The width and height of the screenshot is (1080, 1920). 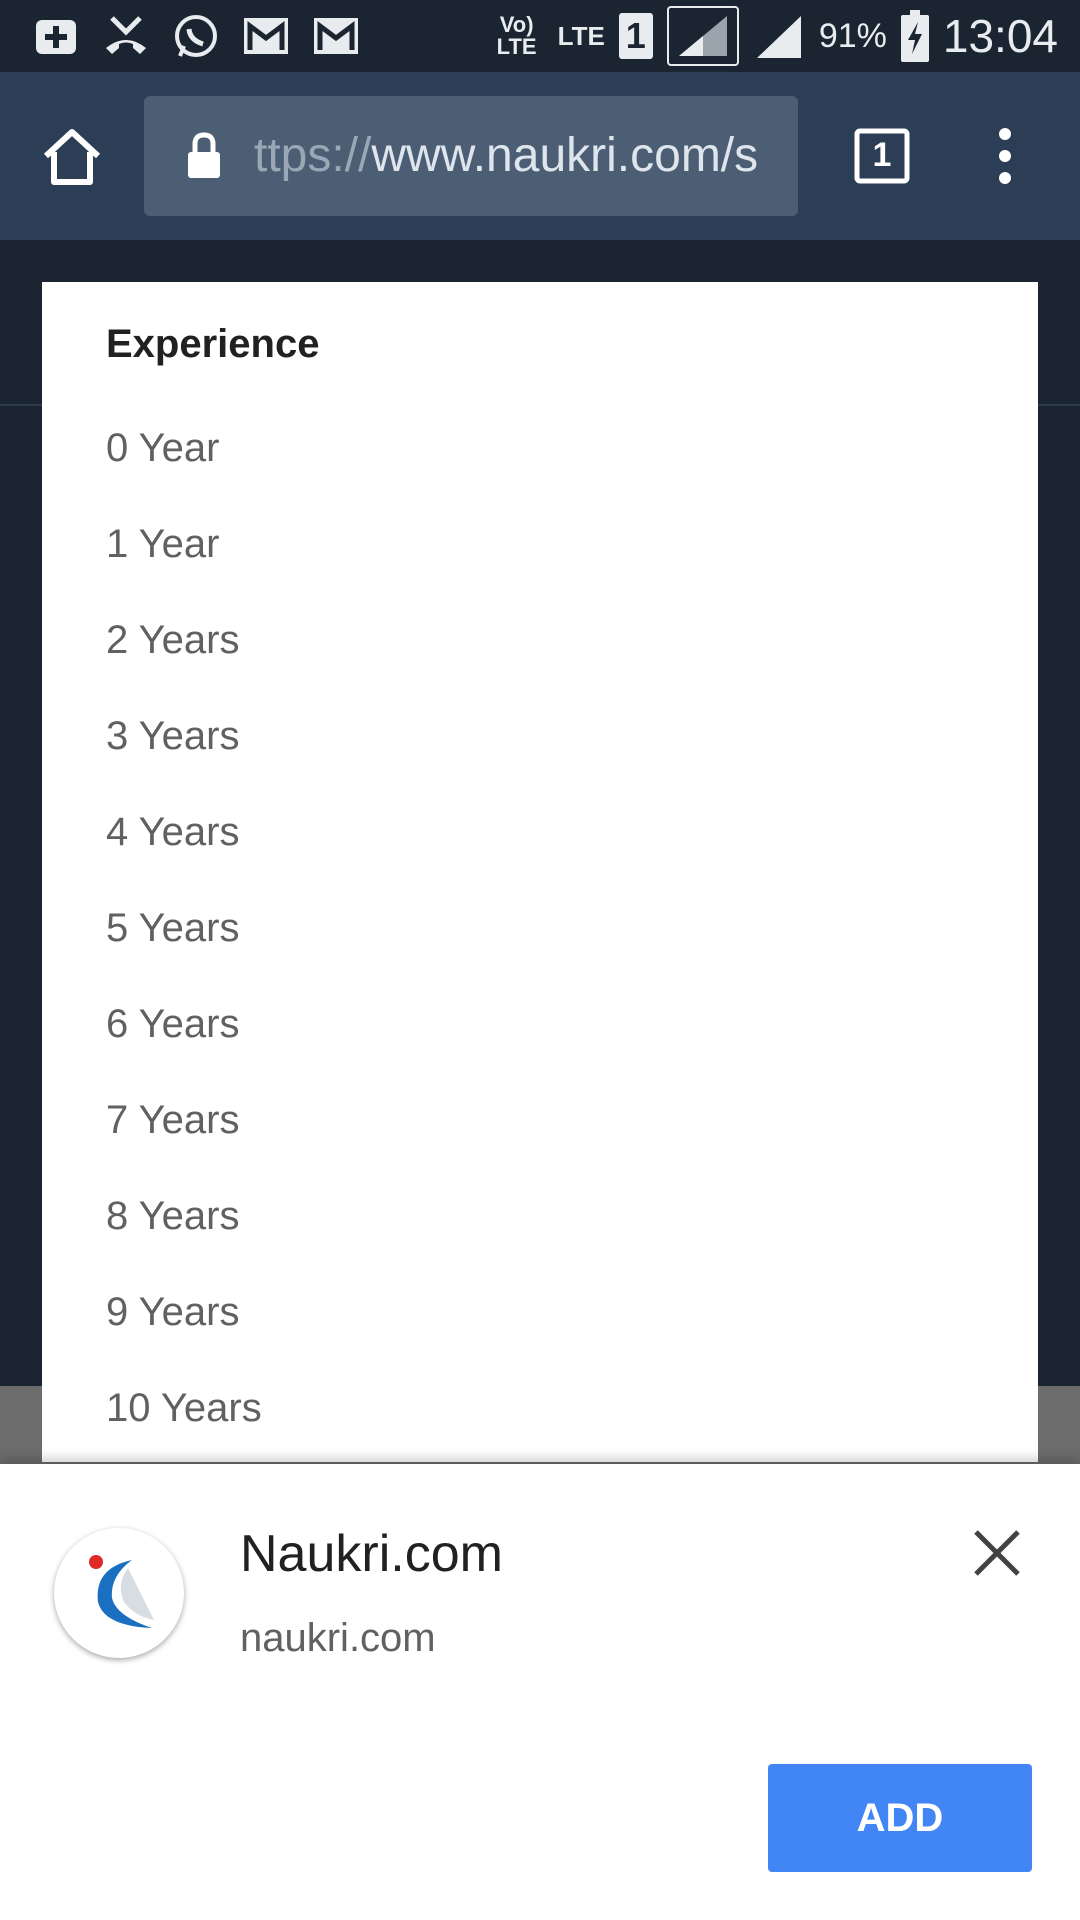 What do you see at coordinates (581, 36) in the screenshot?
I see `lte-indicator: LTE` at bounding box center [581, 36].